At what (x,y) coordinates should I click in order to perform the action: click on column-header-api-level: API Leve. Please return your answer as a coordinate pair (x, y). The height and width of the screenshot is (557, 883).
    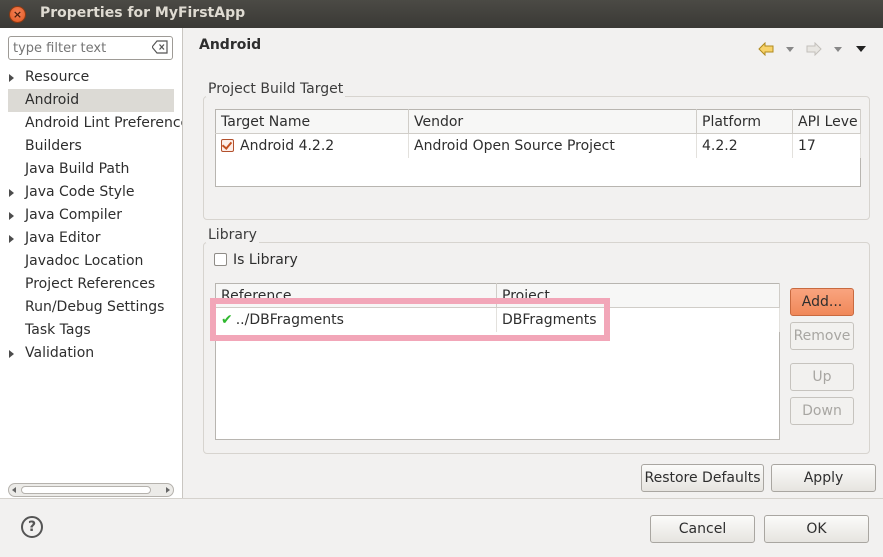
    Looking at the image, I should click on (826, 122).